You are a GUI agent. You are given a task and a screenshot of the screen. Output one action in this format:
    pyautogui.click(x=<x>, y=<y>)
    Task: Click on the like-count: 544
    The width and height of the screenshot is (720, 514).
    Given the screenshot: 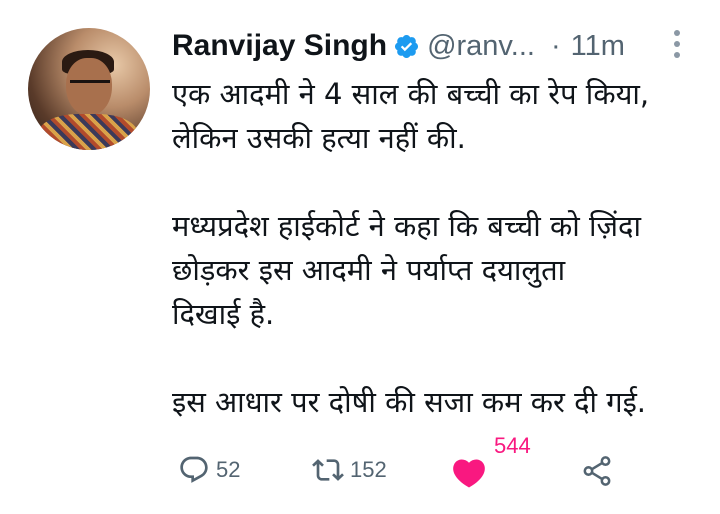 What is the action you would take?
    pyautogui.click(x=512, y=445)
    